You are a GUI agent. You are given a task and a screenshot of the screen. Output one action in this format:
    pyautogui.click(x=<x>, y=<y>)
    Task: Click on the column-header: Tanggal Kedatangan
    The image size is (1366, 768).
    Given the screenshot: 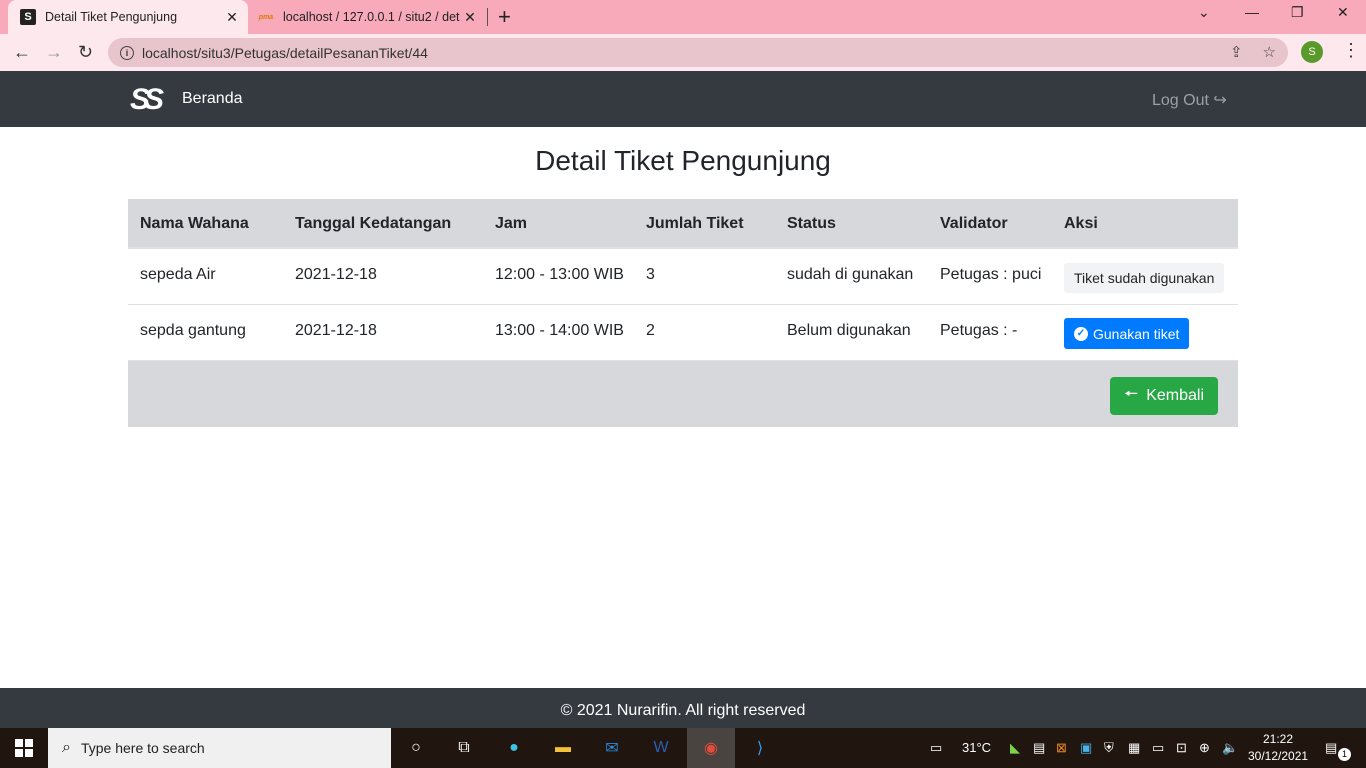 What is the action you would take?
    pyautogui.click(x=373, y=223)
    